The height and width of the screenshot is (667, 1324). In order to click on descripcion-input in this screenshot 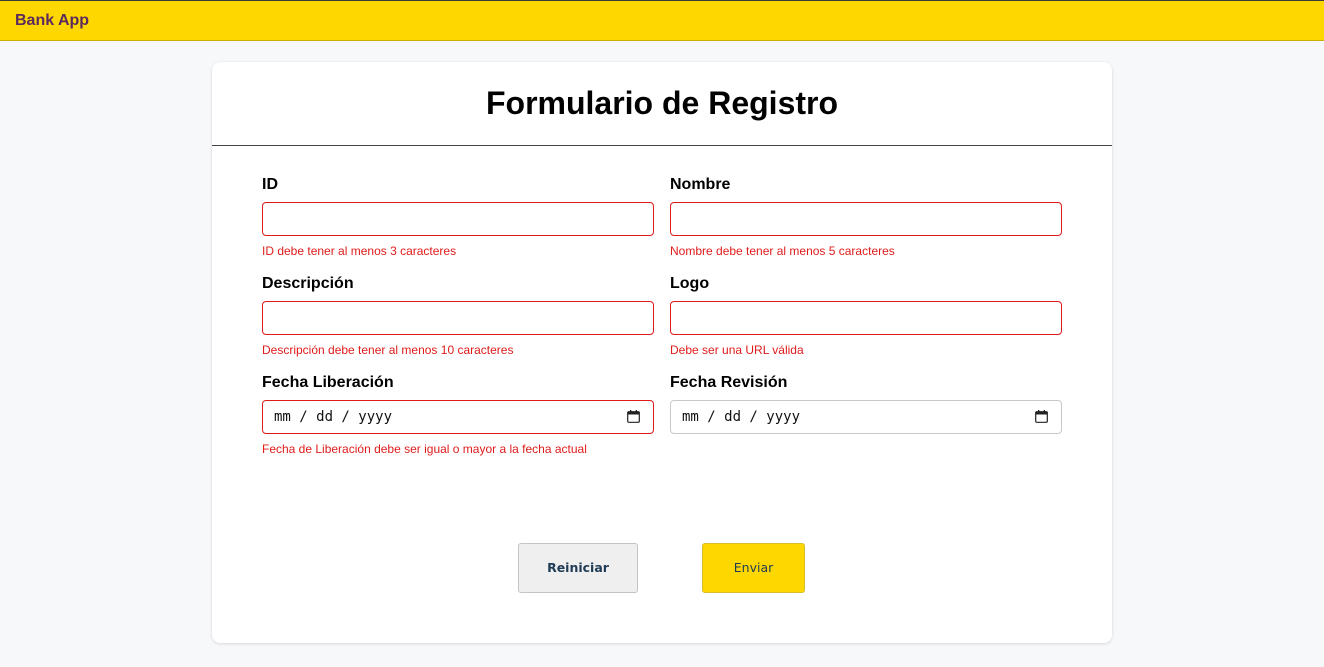, I will do `click(458, 318)`.